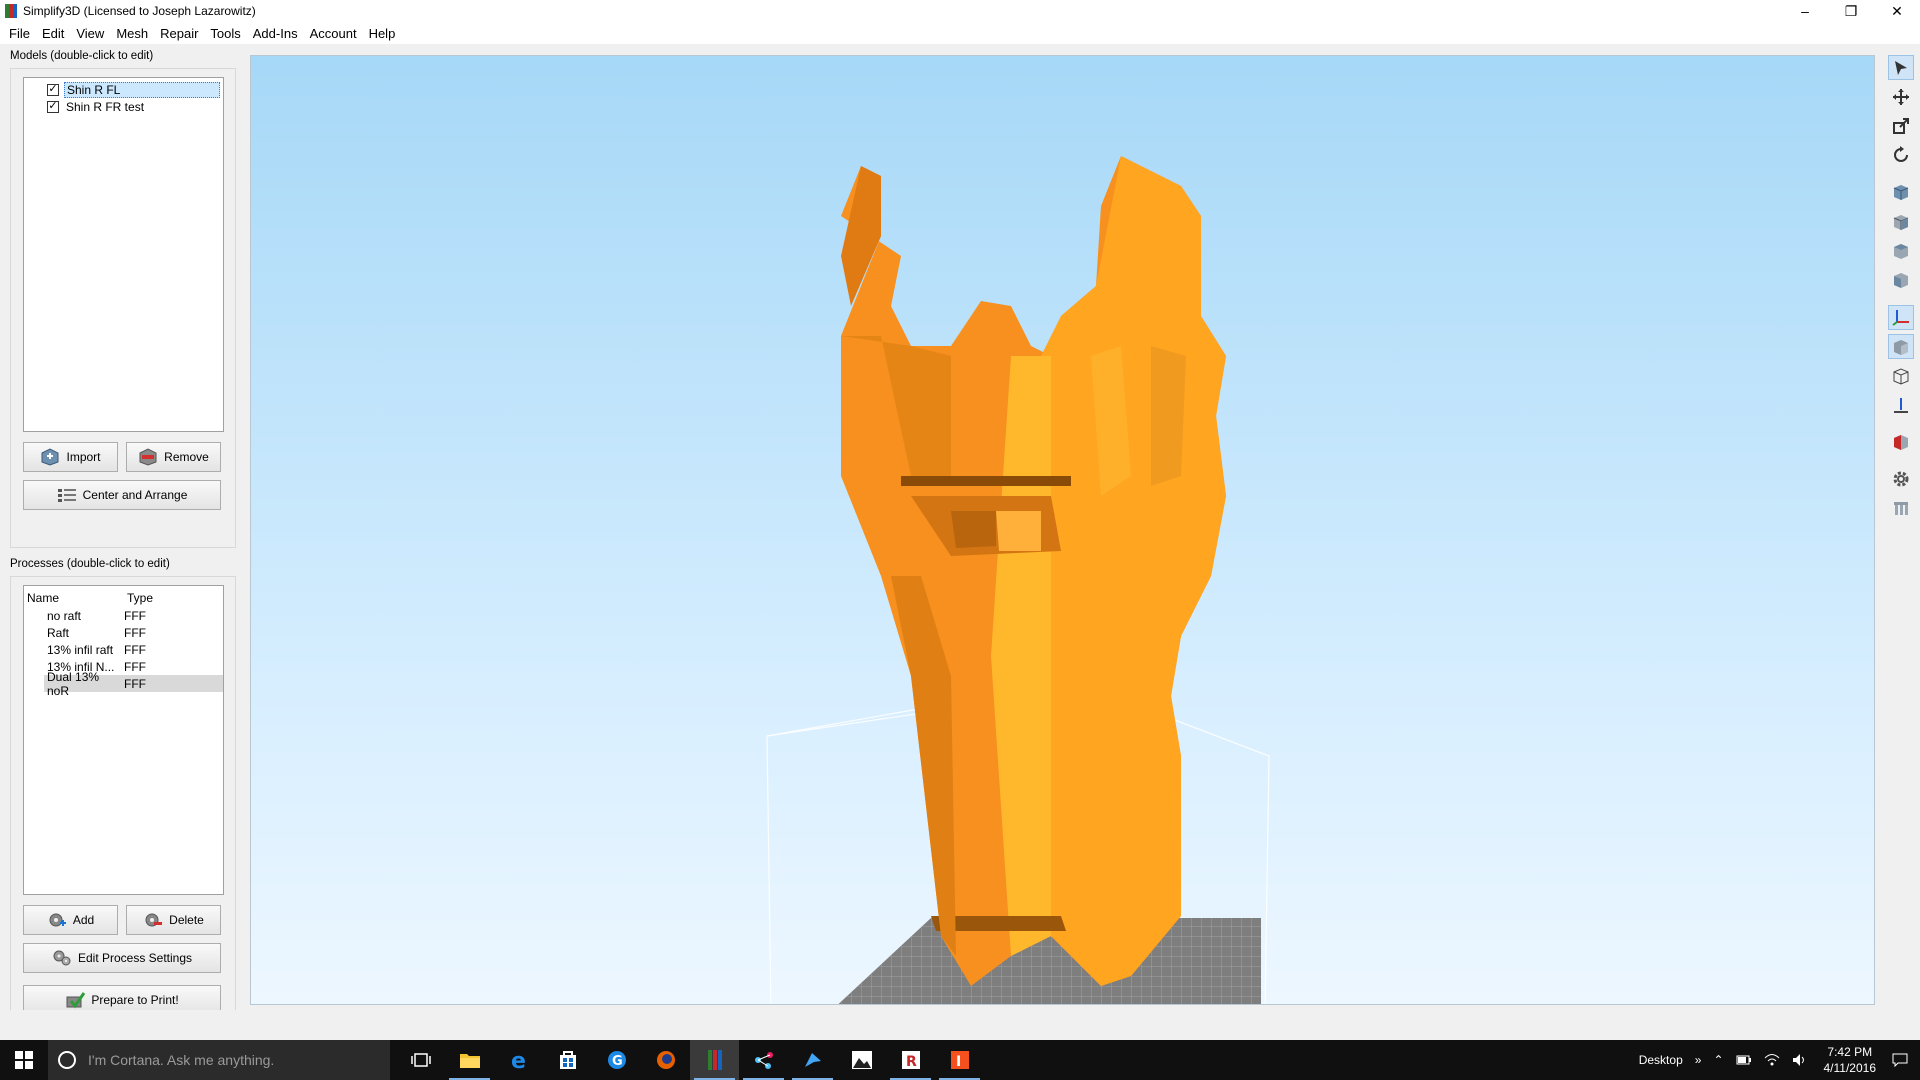 The image size is (1920, 1080). I want to click on cursor-arrow-icon, so click(1901, 67).